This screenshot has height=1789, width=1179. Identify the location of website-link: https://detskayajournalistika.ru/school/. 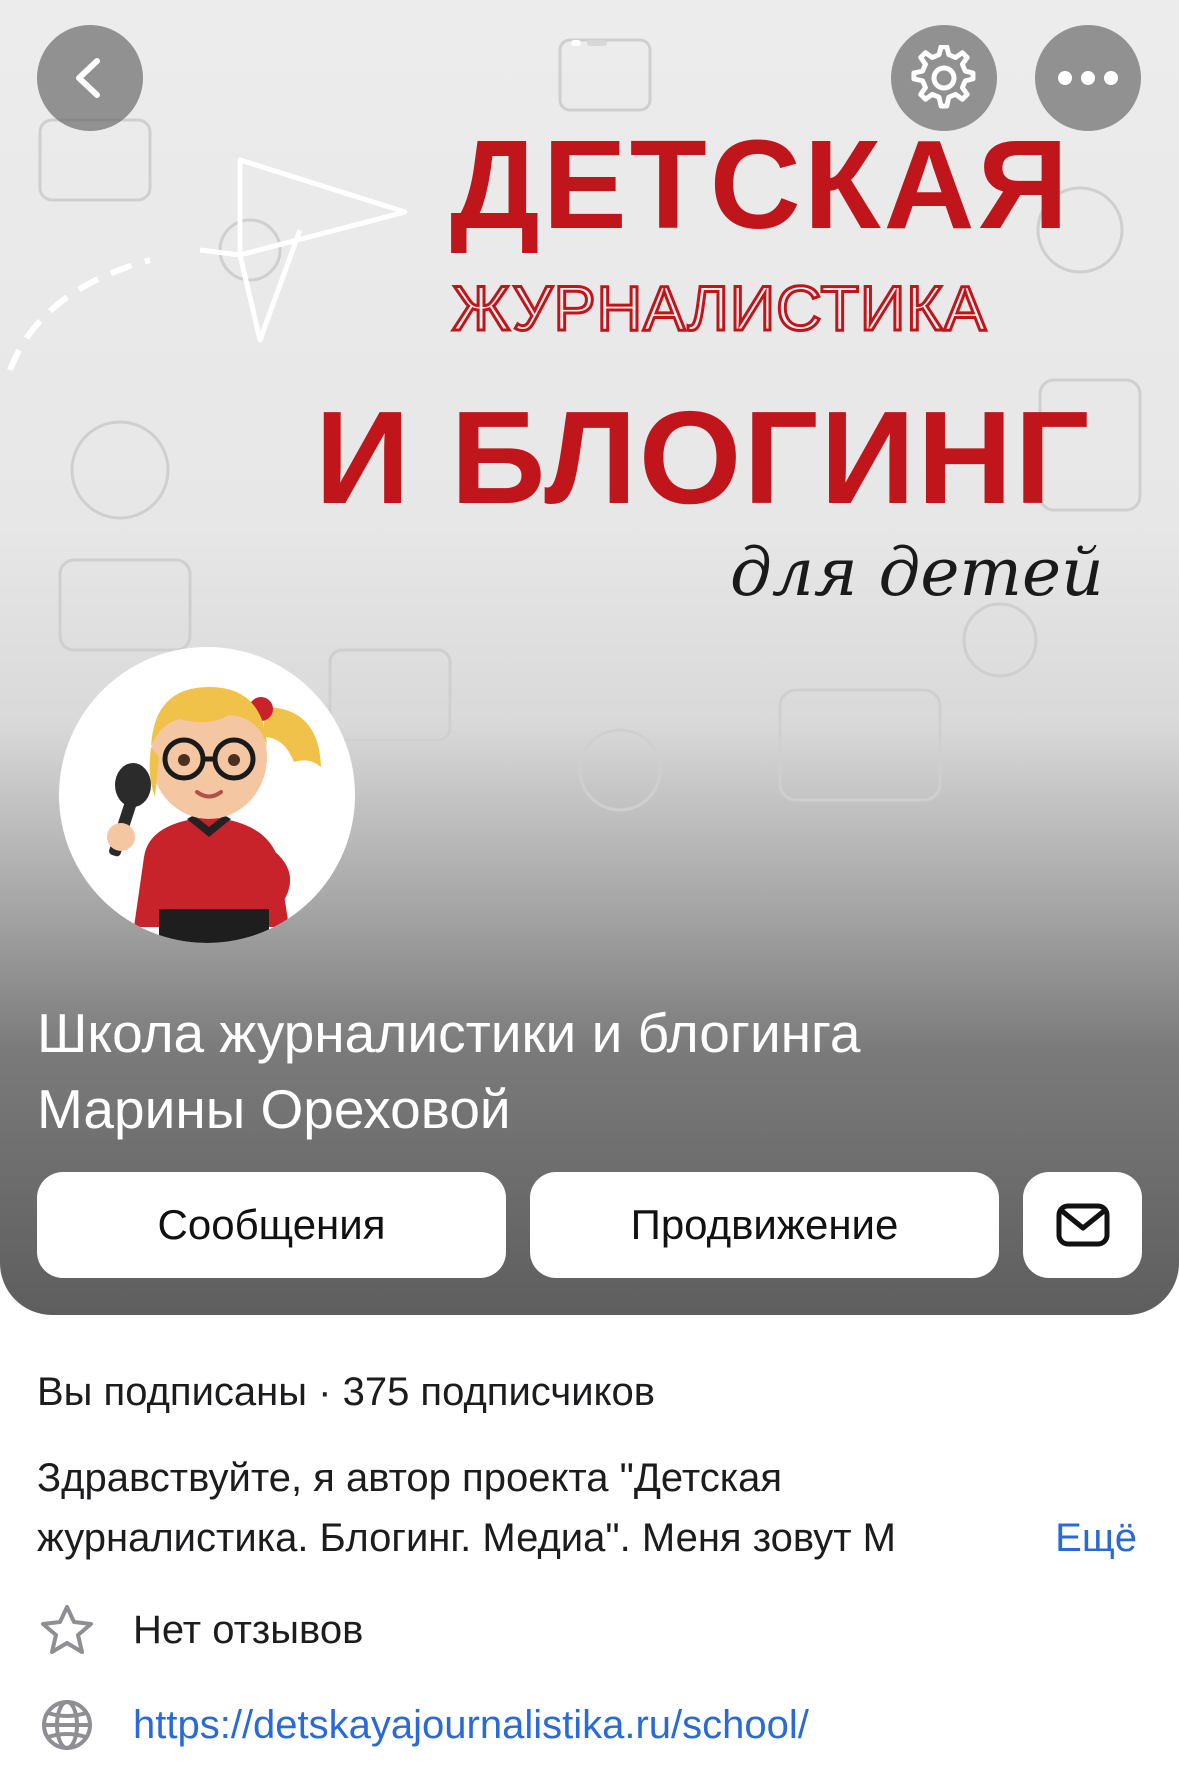
(471, 1725).